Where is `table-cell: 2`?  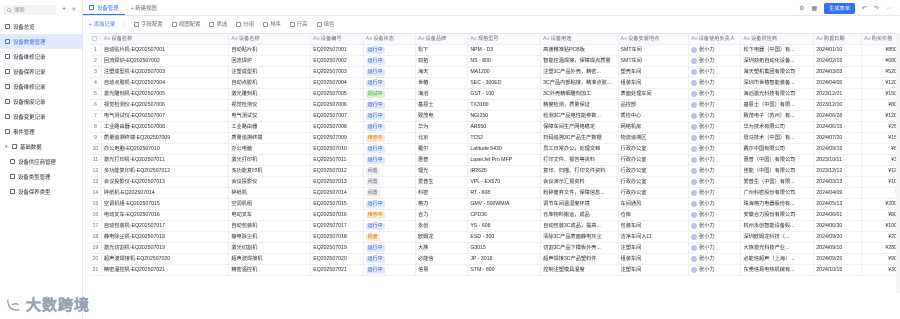 table-cell: 2 is located at coordinates (96, 61).